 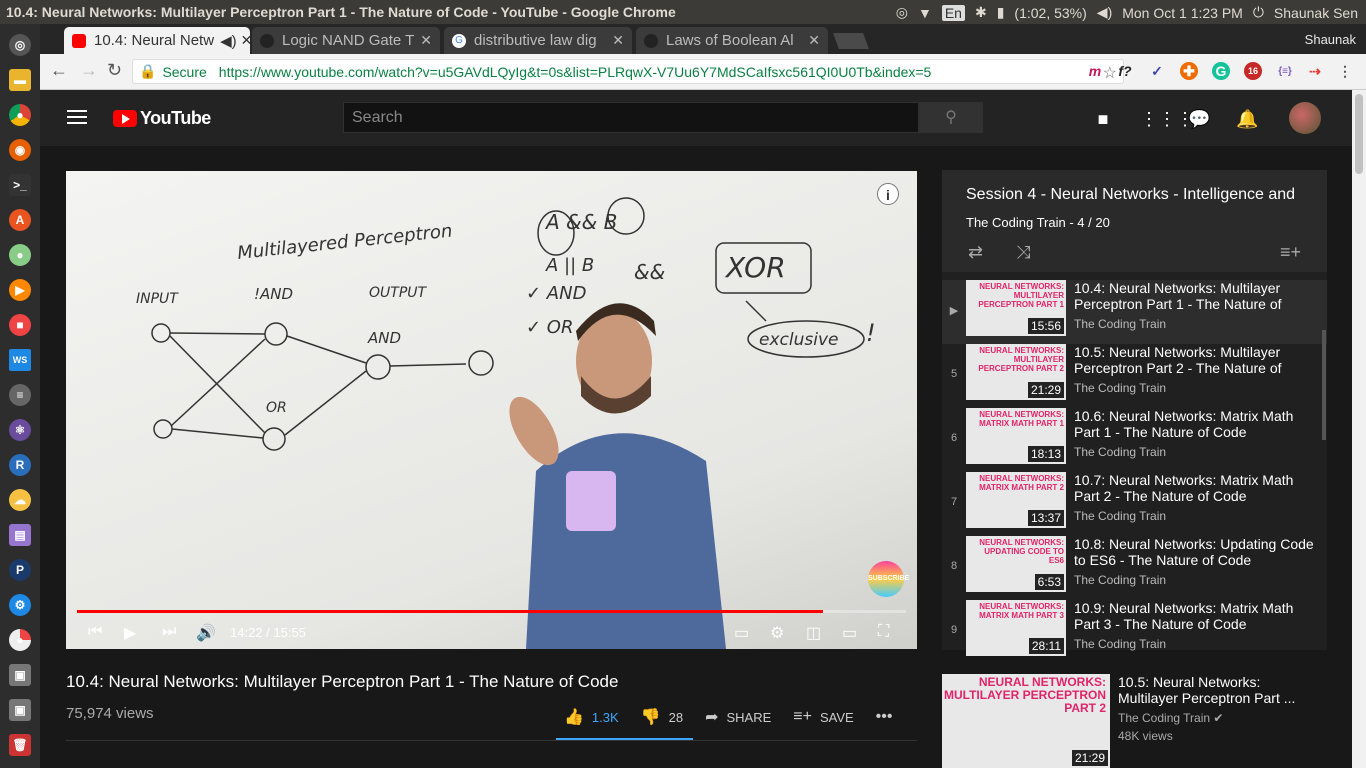 I want to click on settings-icon: ⚙, so click(x=20, y=605).